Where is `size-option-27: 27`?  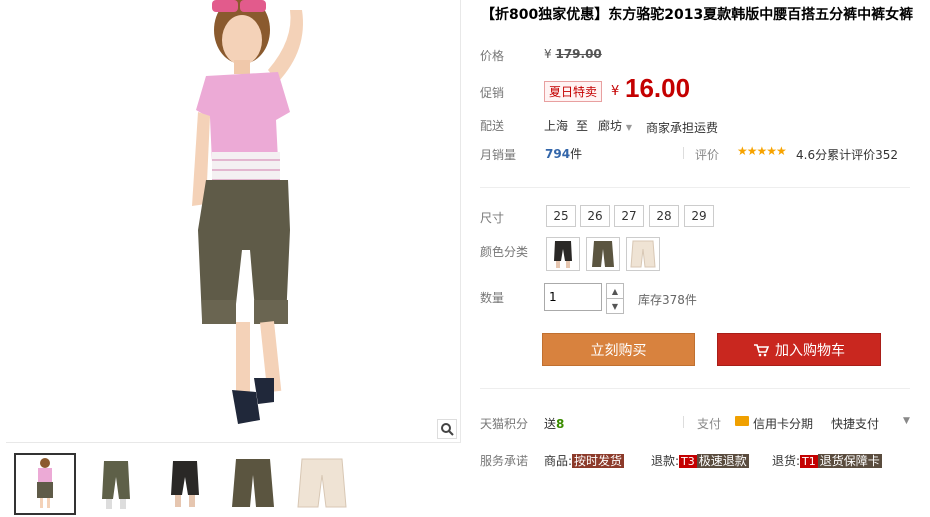
size-option-27: 27 is located at coordinates (629, 216).